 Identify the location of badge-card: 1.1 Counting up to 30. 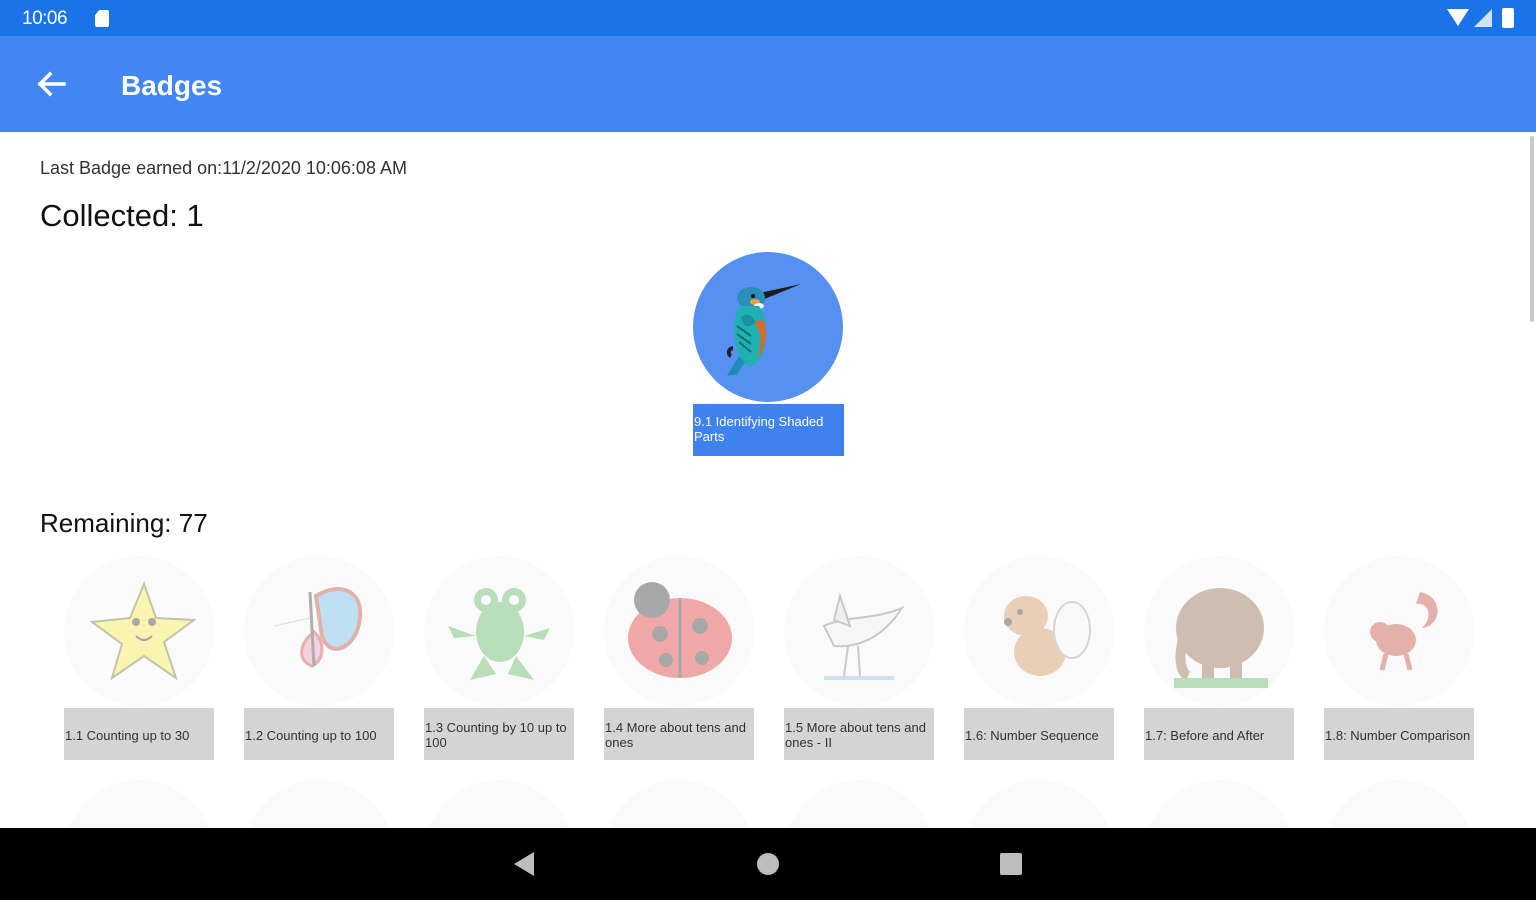
(139, 658).